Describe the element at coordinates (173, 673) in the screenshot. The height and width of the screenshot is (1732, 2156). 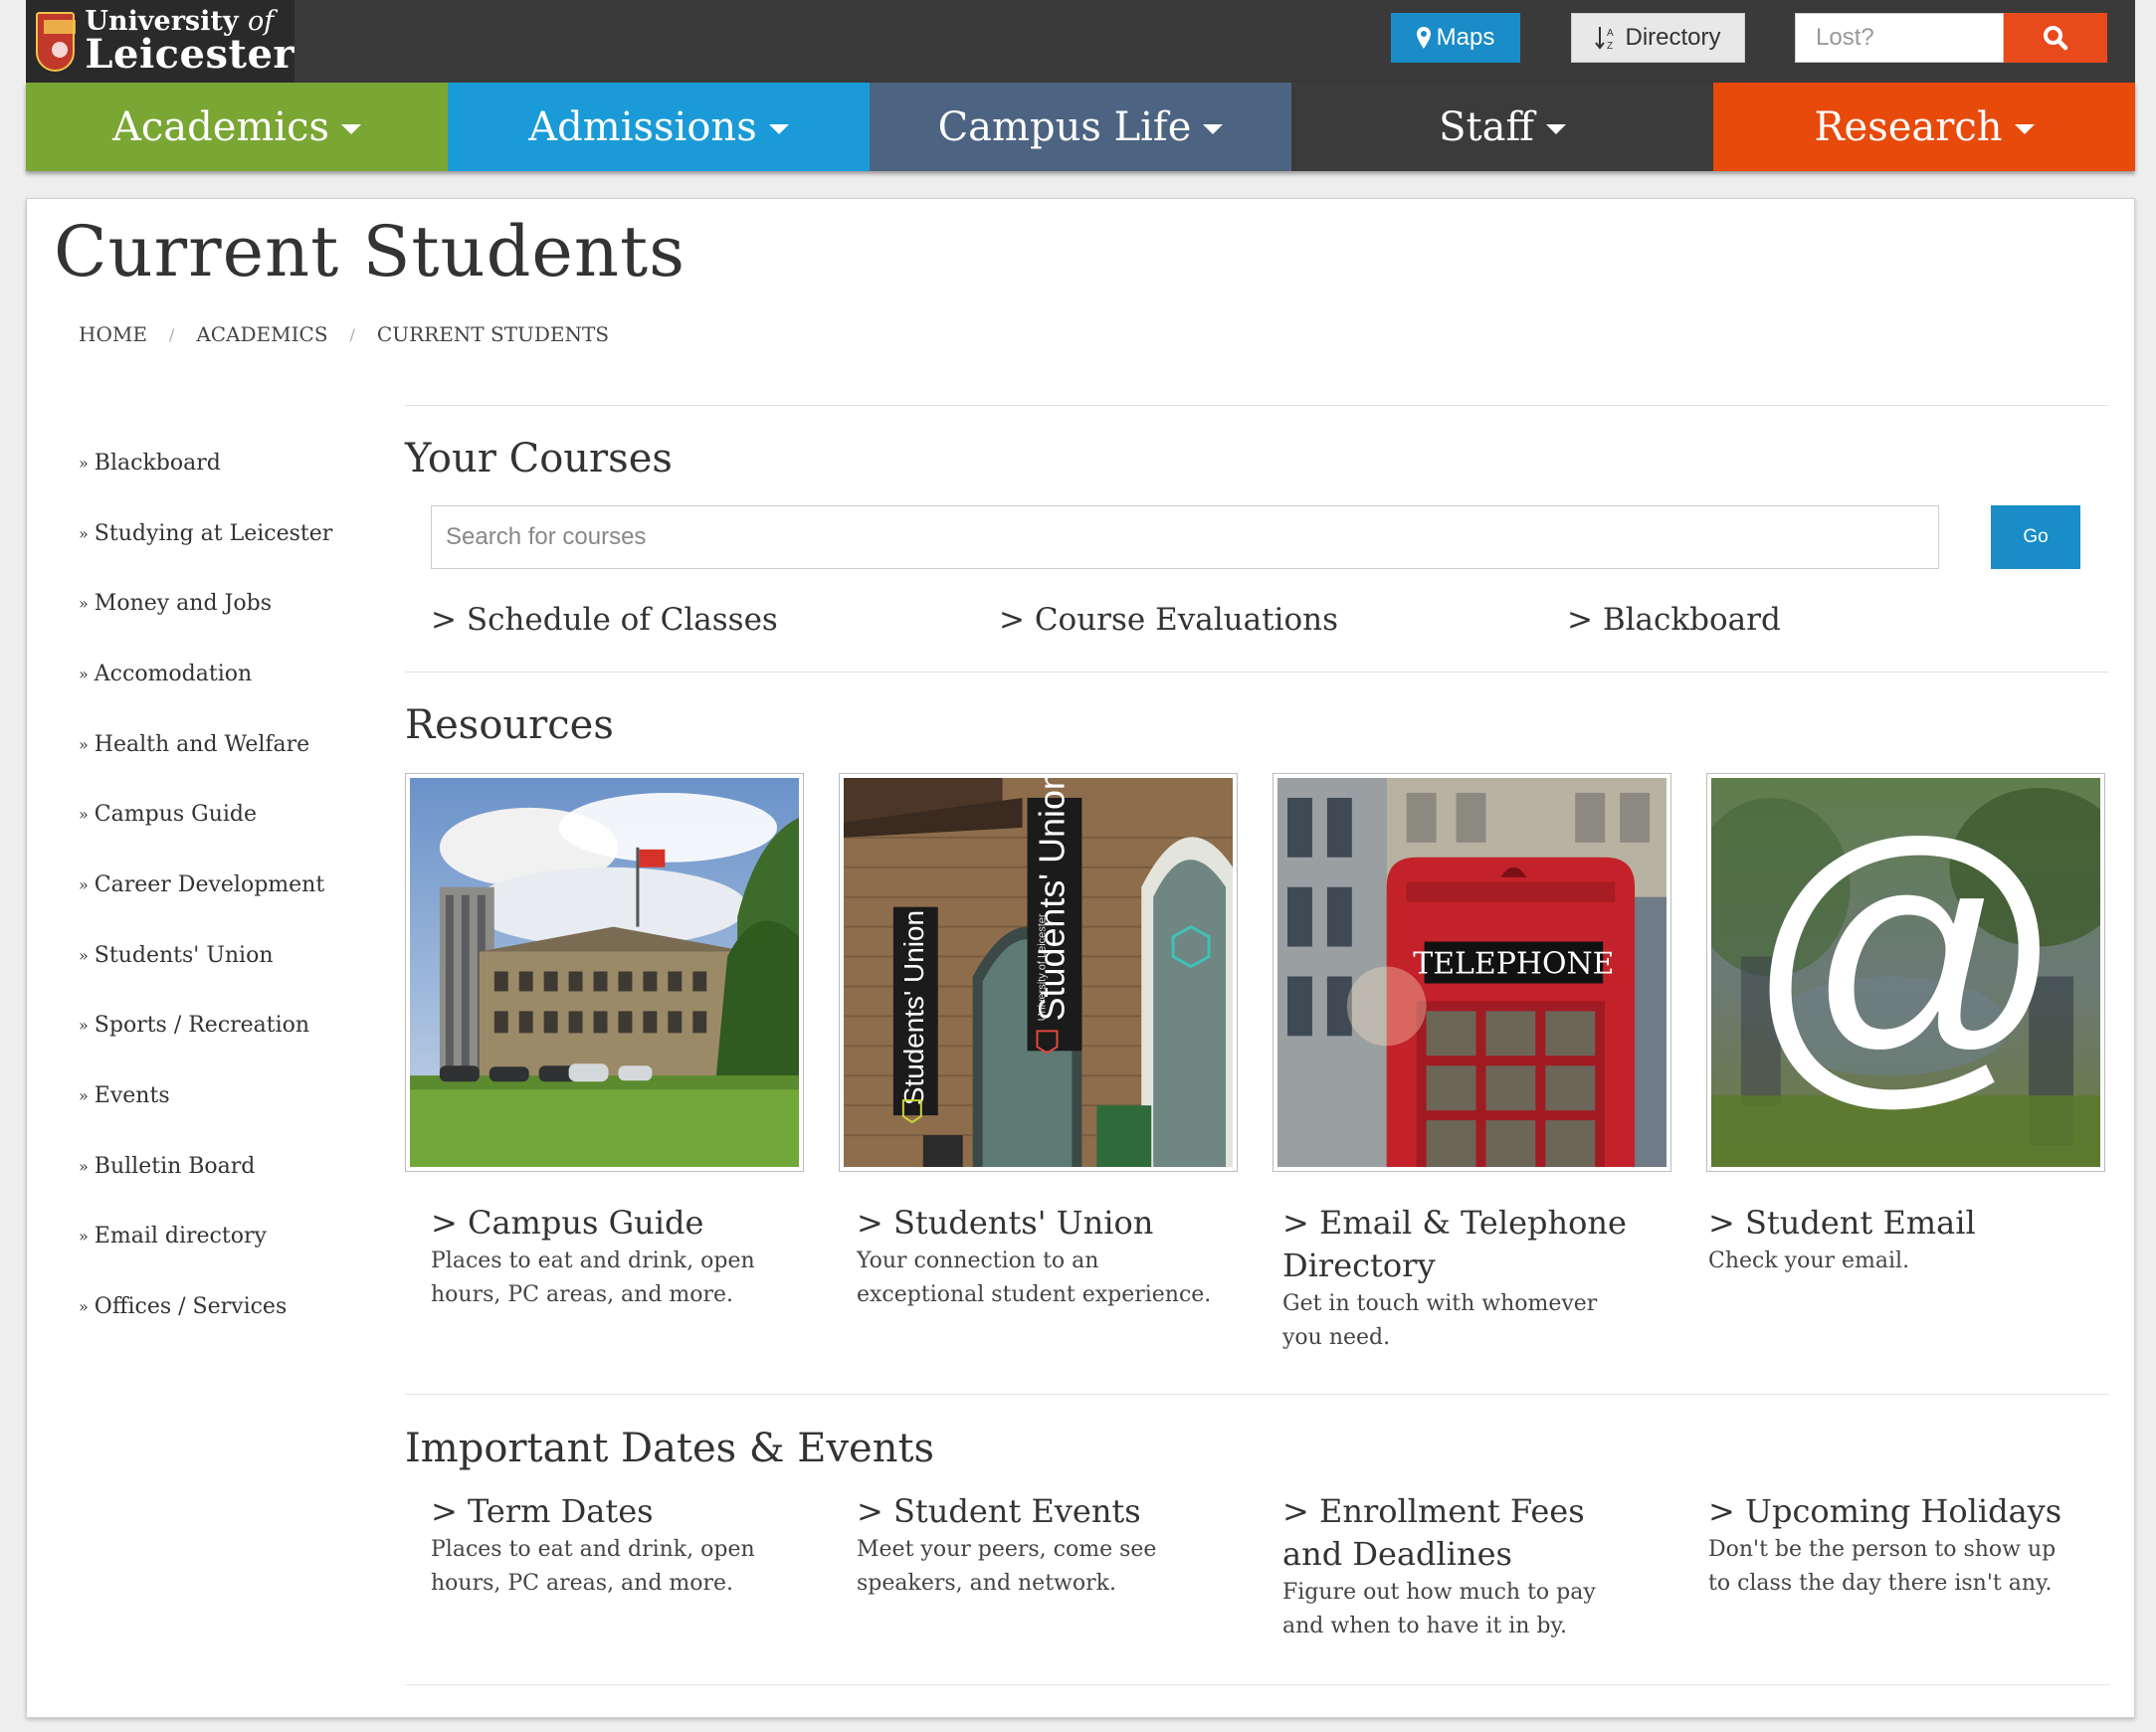
I see `sidebar-item-label: Accomodation` at that location.